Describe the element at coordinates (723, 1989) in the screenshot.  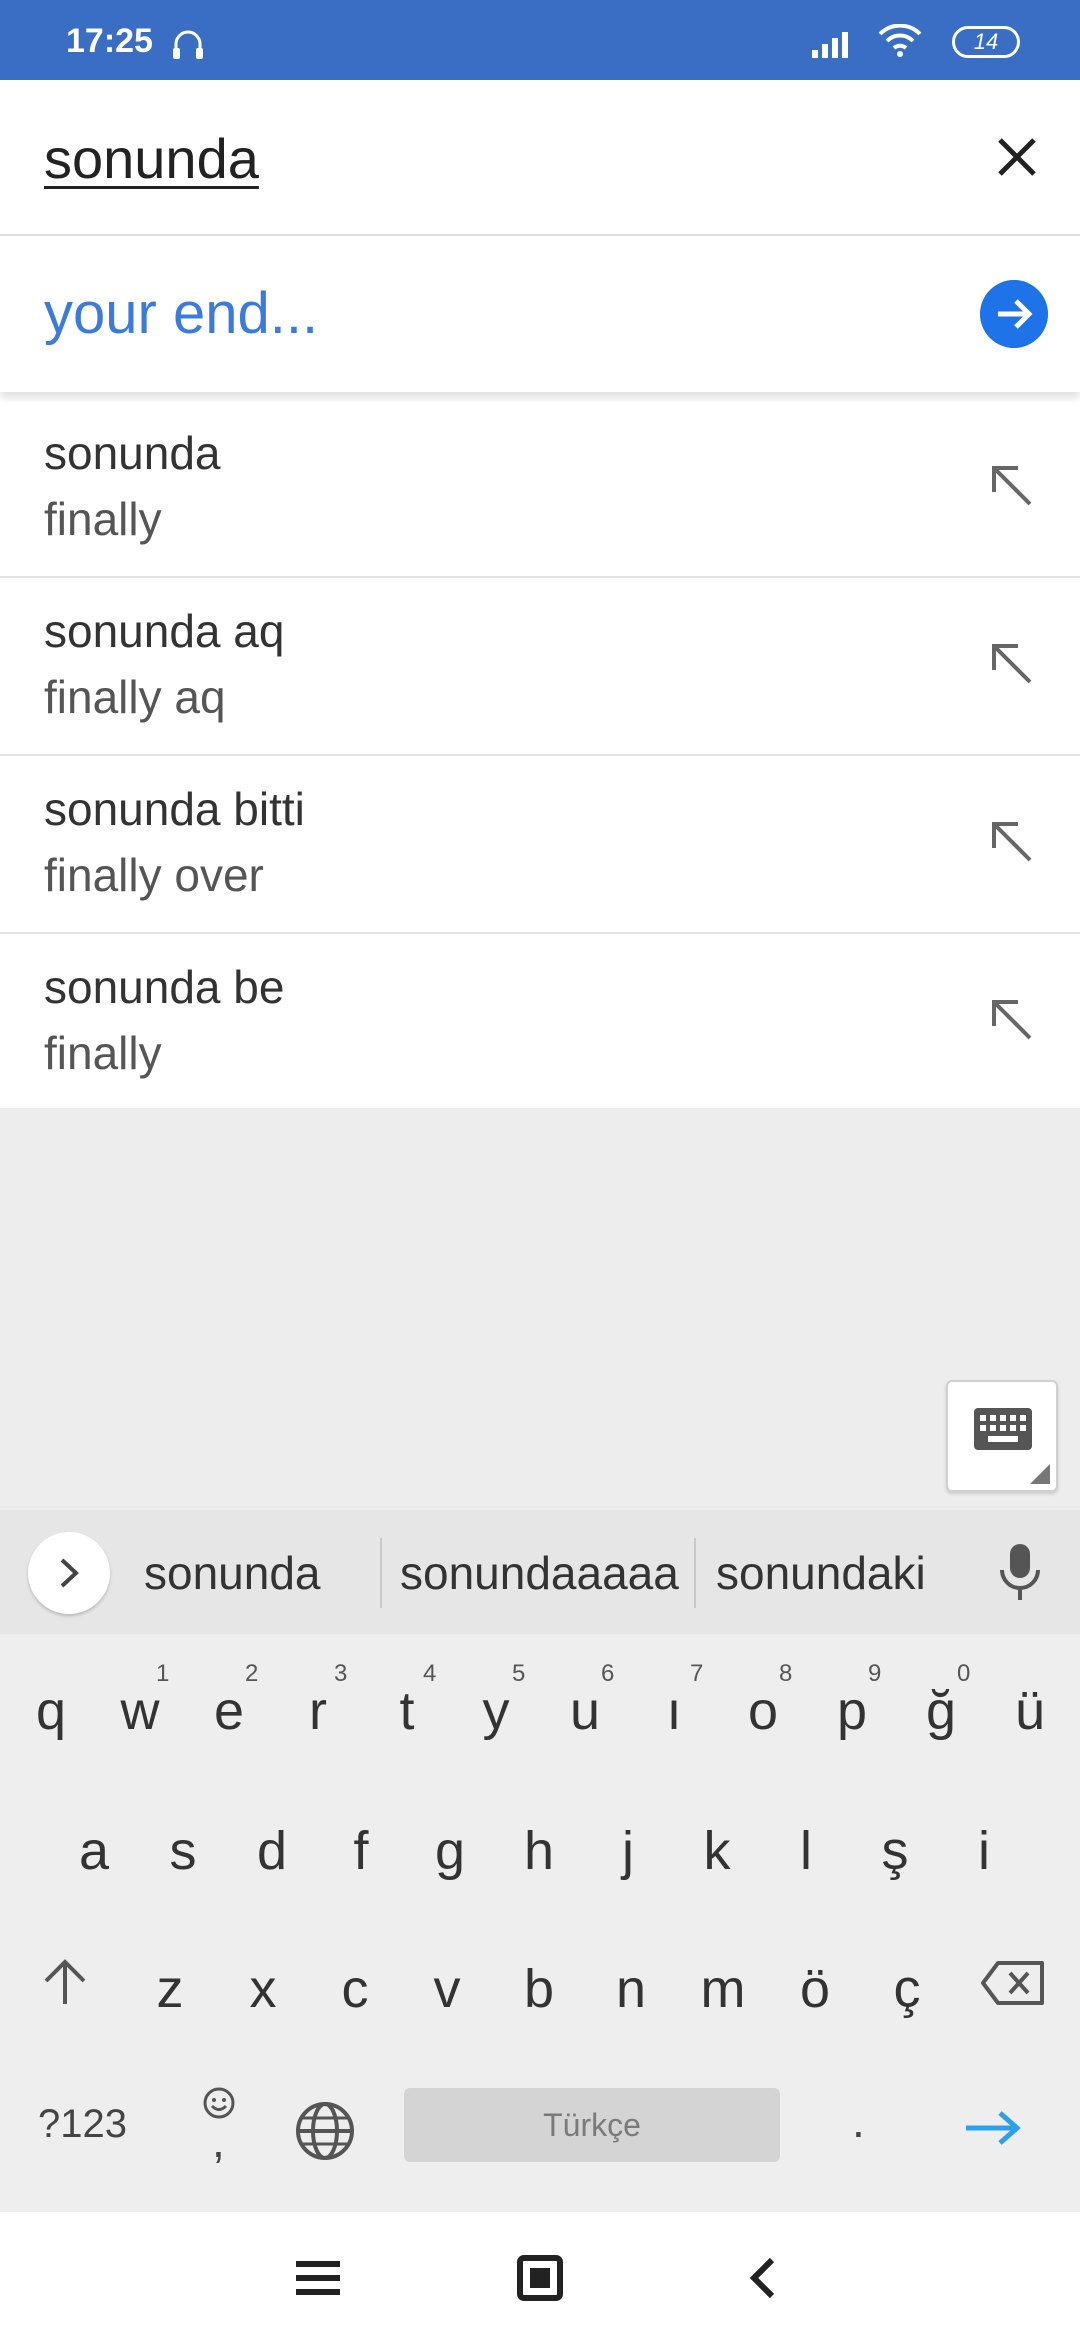
I see `key-m: m` at that location.